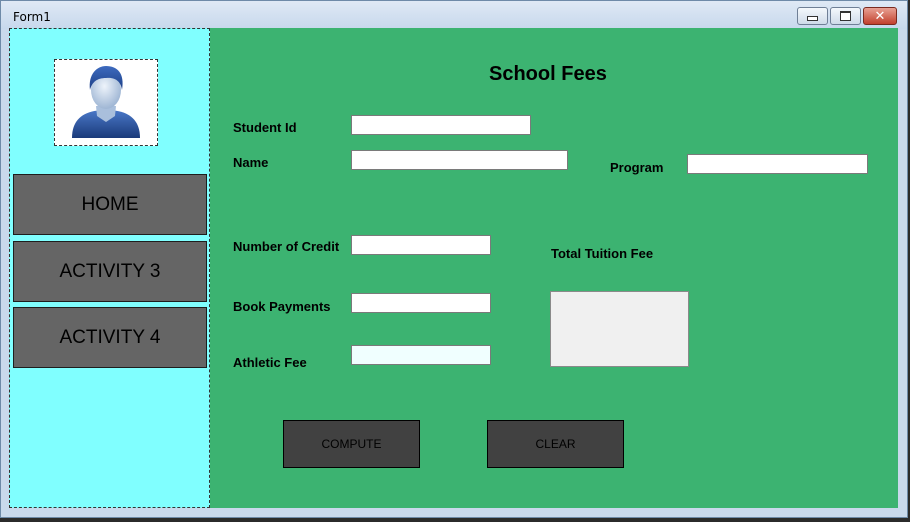  What do you see at coordinates (421, 245) in the screenshot?
I see `credits-field` at bounding box center [421, 245].